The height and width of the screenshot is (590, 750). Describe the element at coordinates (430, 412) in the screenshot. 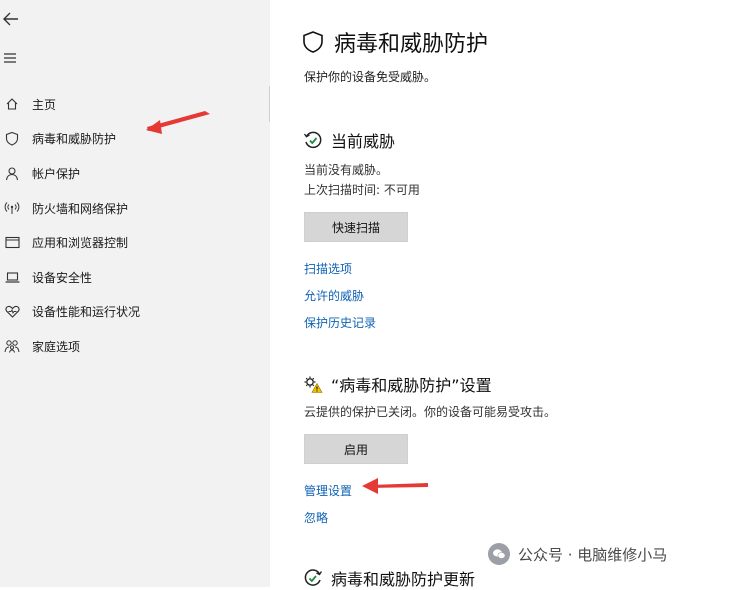

I see `cloud-protection-warning: 云提供的保护已关闭。你的设备可能易受攻击。` at that location.